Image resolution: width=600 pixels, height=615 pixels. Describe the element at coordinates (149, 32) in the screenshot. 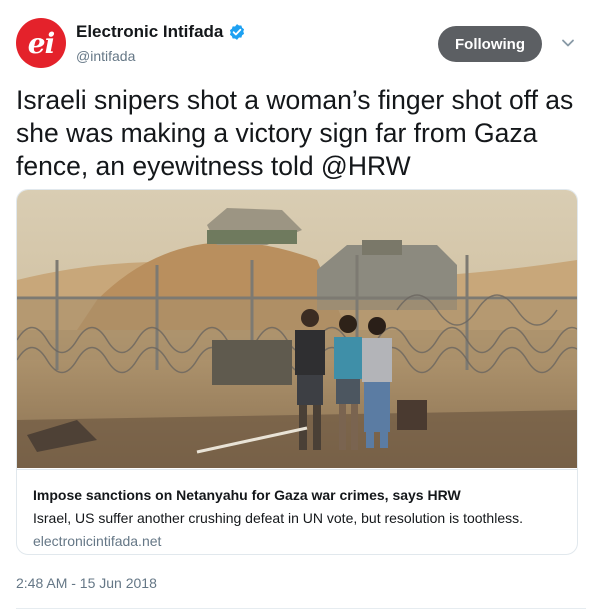

I see `author-name: Electronic Intifada` at that location.